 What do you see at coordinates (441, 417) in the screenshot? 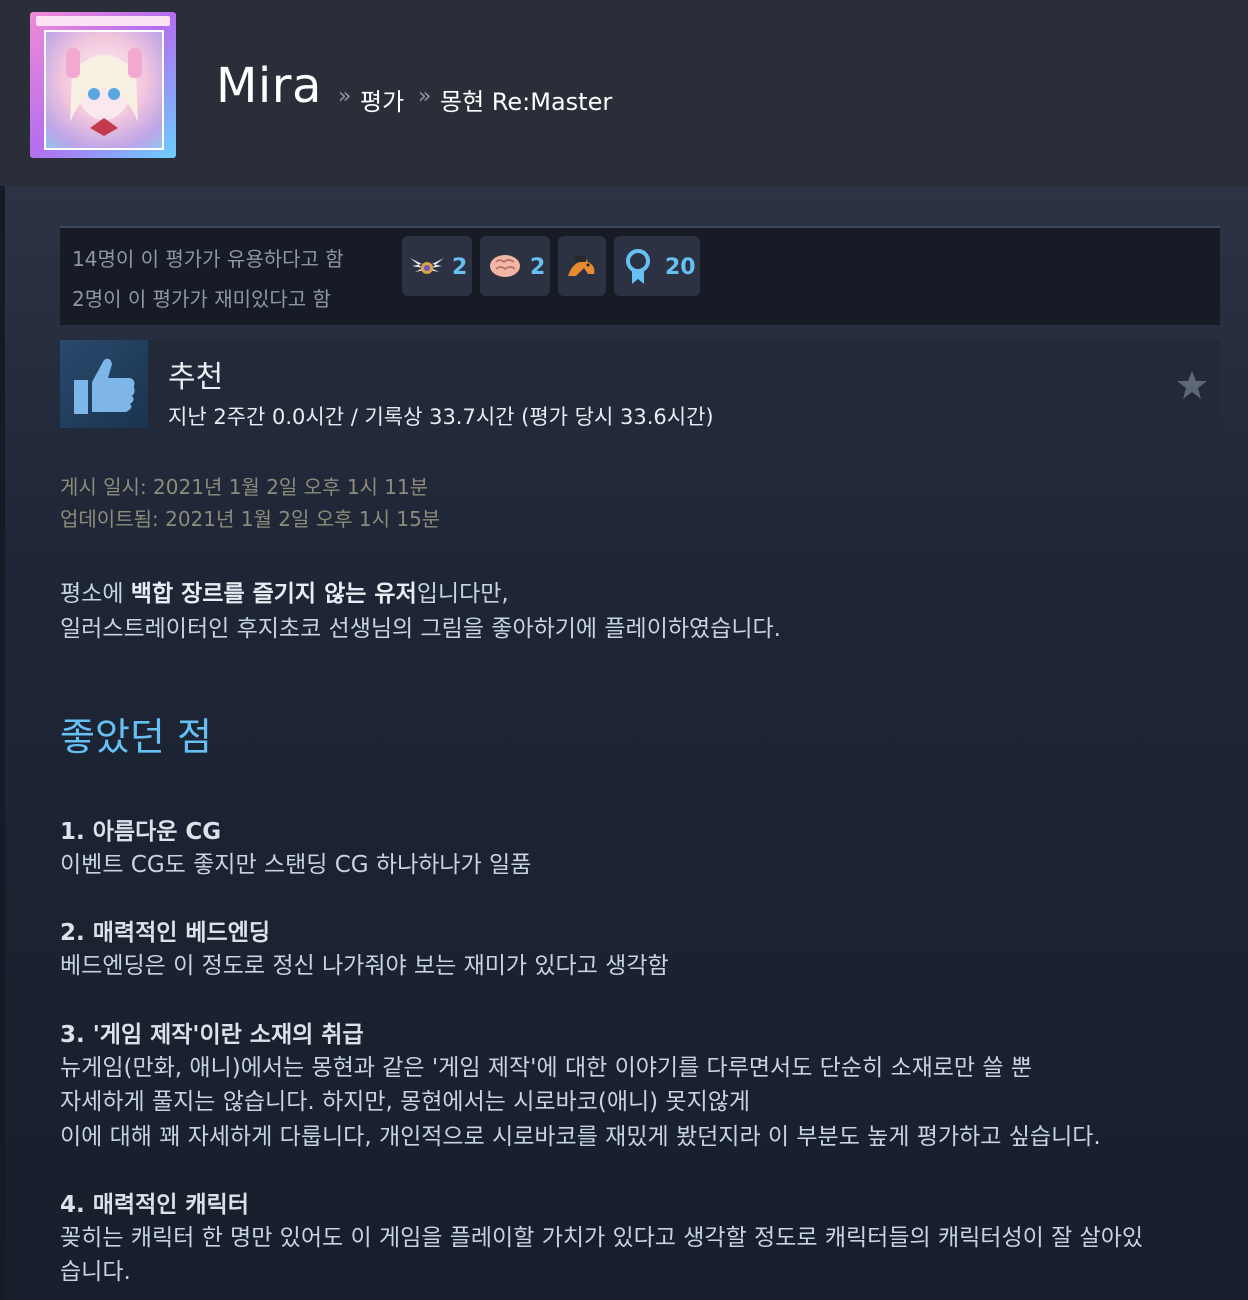
I see `playtime-text: 지난 2주간 0.0시간 / 기록상 33.7시간 (평가 당시 33.6시간)` at bounding box center [441, 417].